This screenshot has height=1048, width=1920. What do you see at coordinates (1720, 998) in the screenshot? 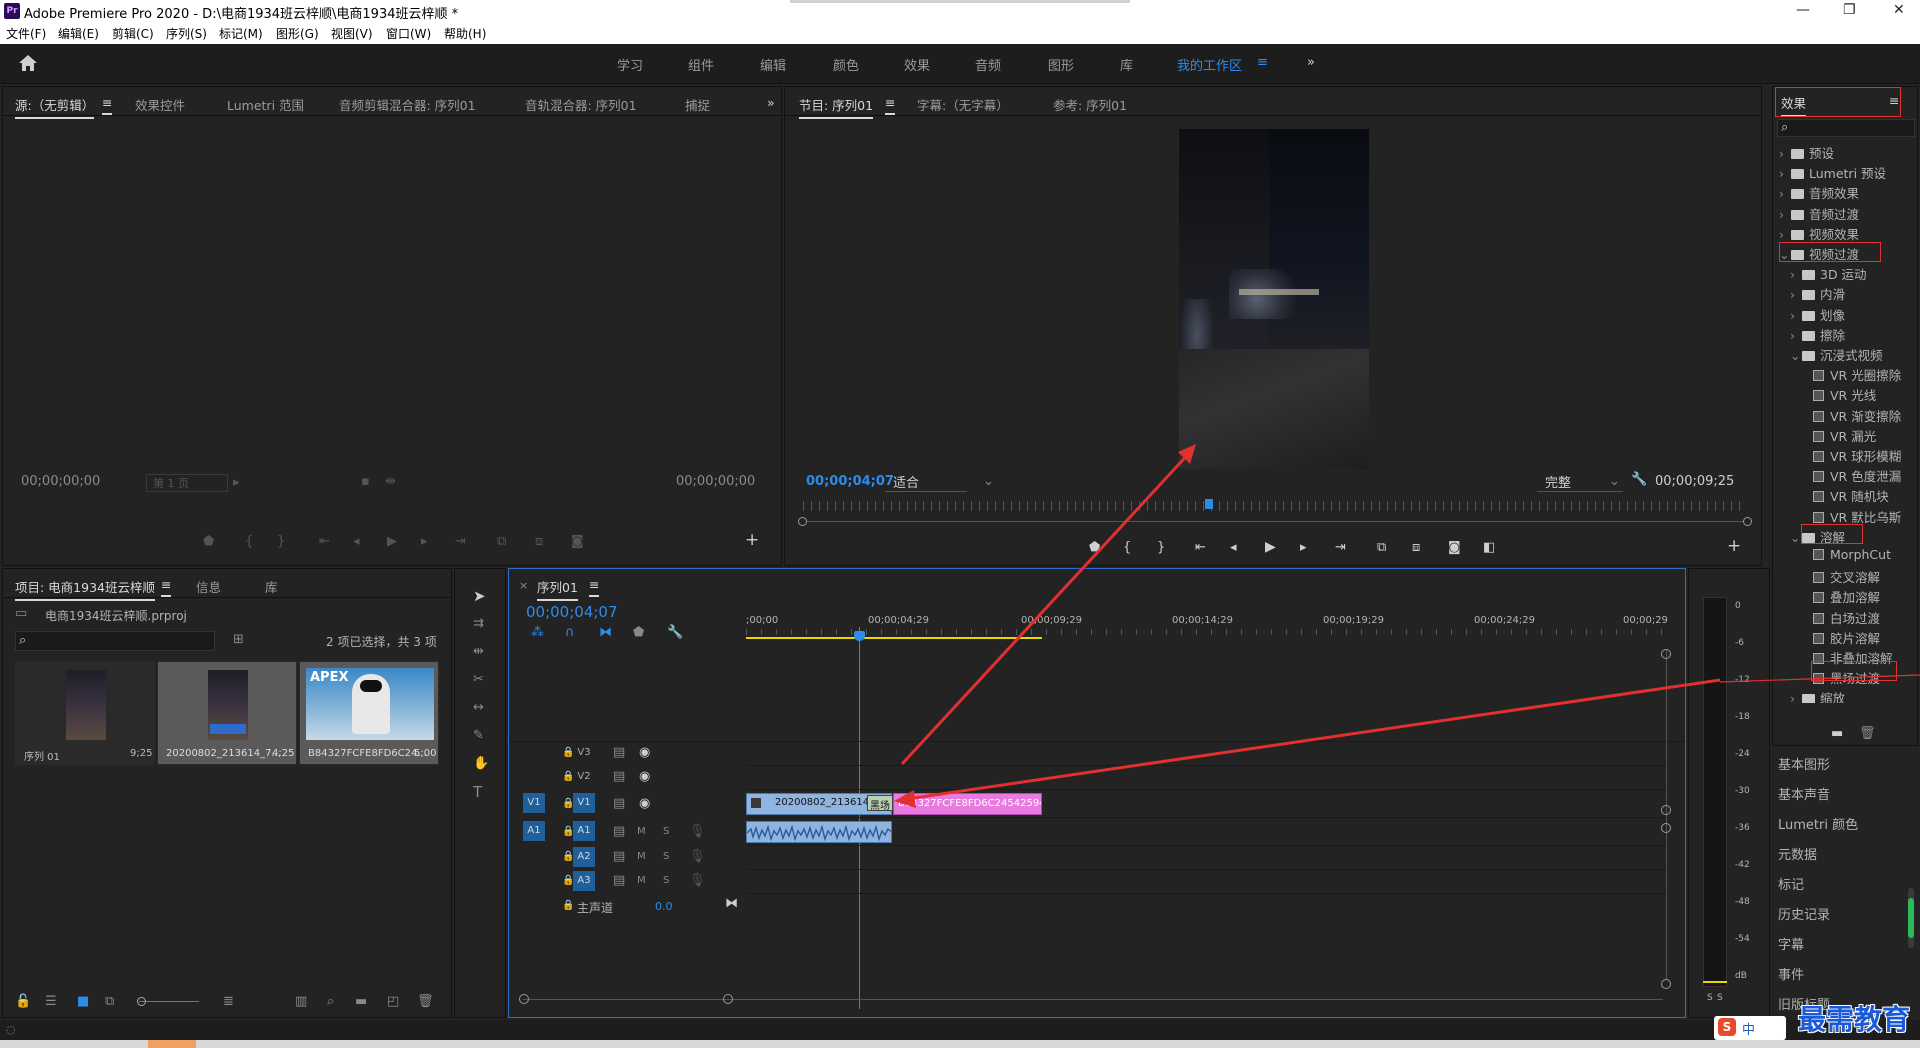
I see `meter-solo-right: S` at bounding box center [1720, 998].